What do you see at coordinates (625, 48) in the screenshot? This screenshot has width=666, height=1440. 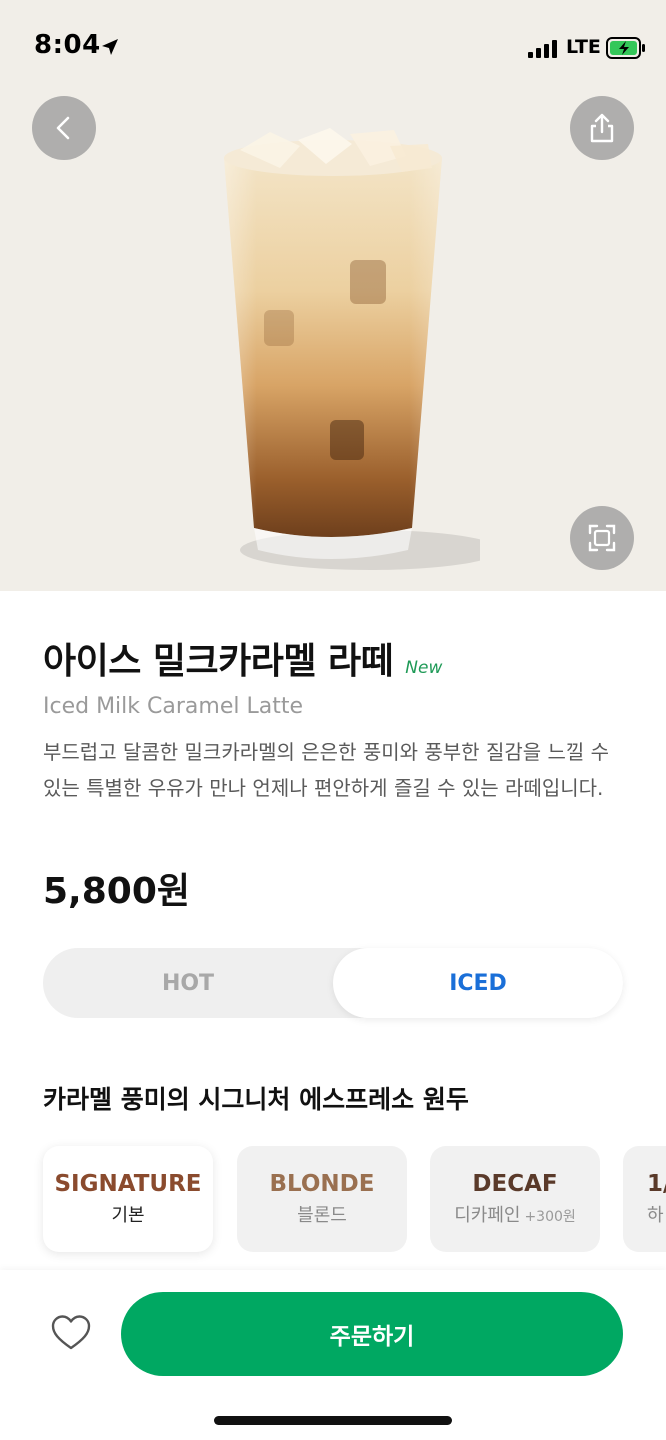 I see `battery-charging-icon` at bounding box center [625, 48].